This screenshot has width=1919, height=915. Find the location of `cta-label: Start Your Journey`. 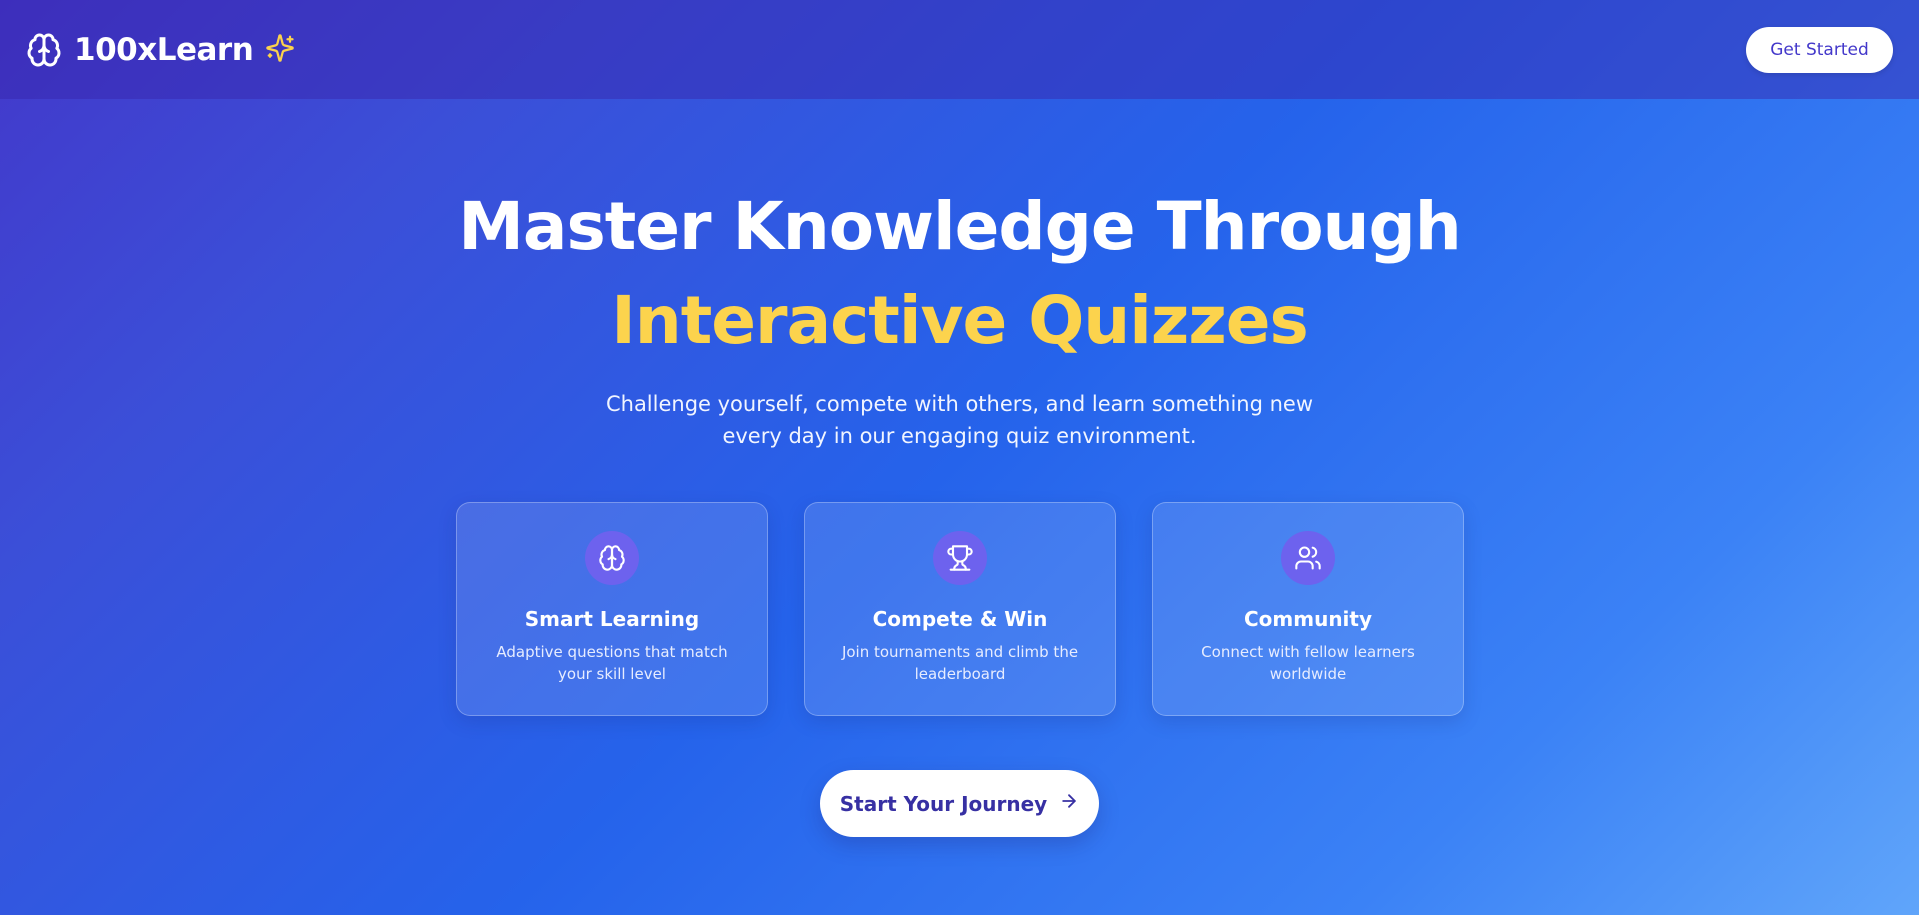

cta-label: Start Your Journey is located at coordinates (943, 803).